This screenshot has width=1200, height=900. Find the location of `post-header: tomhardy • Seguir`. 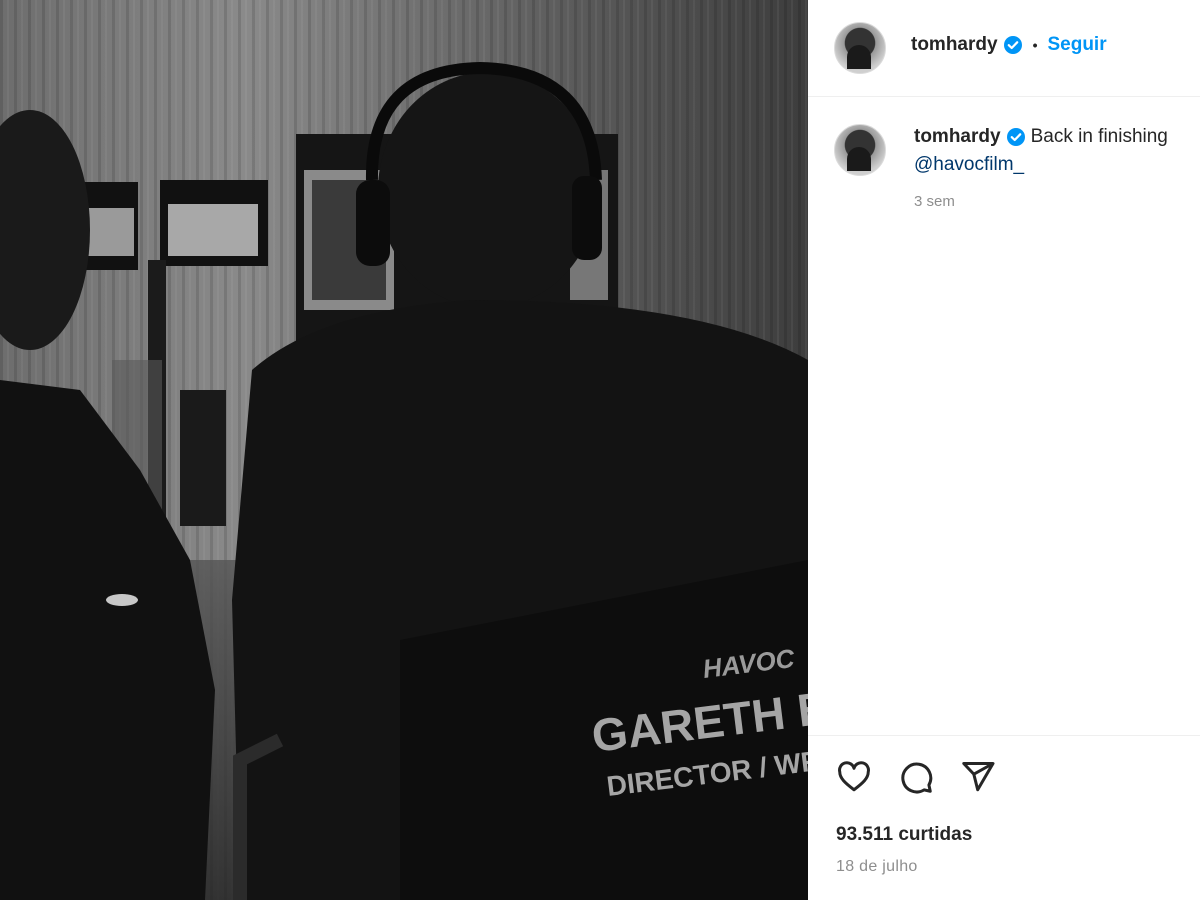

post-header: tomhardy • Seguir is located at coordinates (1004, 48).